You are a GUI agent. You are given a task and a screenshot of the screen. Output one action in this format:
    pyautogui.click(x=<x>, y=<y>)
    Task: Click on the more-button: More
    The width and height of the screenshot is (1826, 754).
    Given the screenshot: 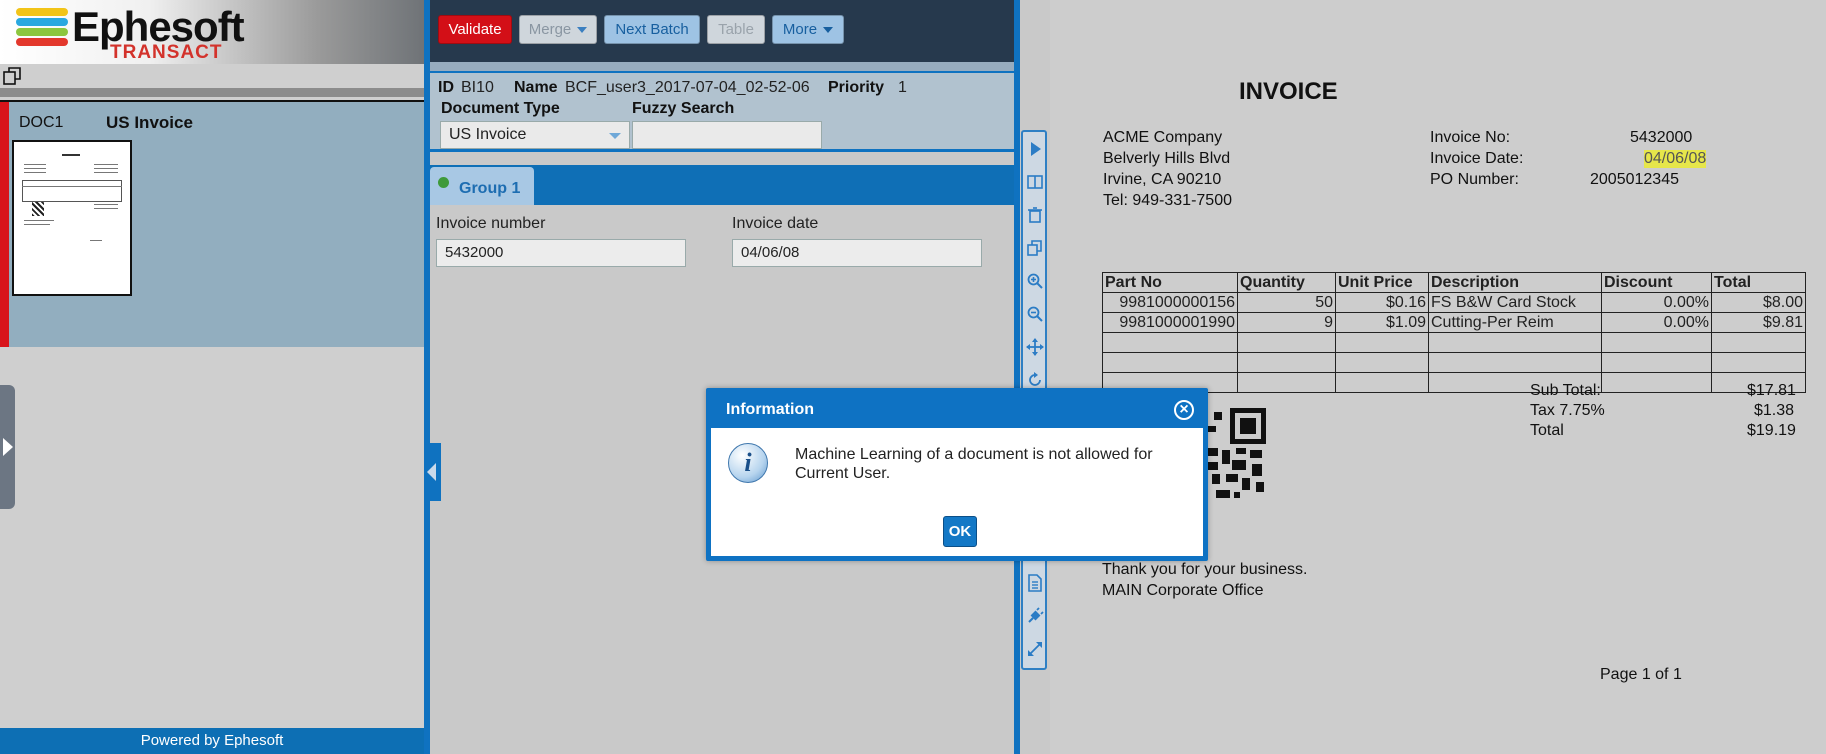 What is the action you would take?
    pyautogui.click(x=808, y=29)
    